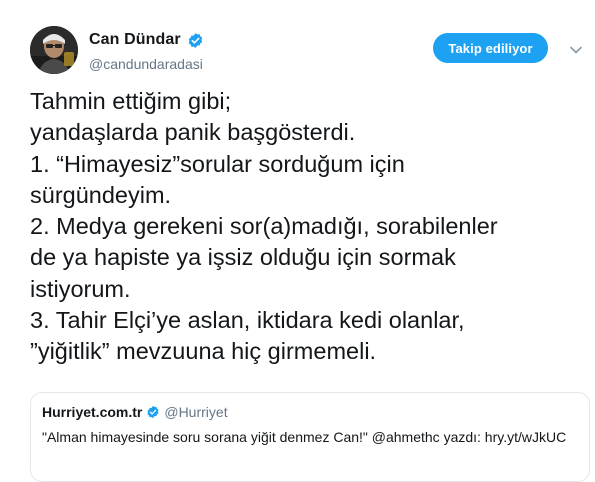 The width and height of the screenshot is (595, 482). Describe the element at coordinates (80, 288) in the screenshot. I see `tweet-text-line: istiyorum.` at that location.